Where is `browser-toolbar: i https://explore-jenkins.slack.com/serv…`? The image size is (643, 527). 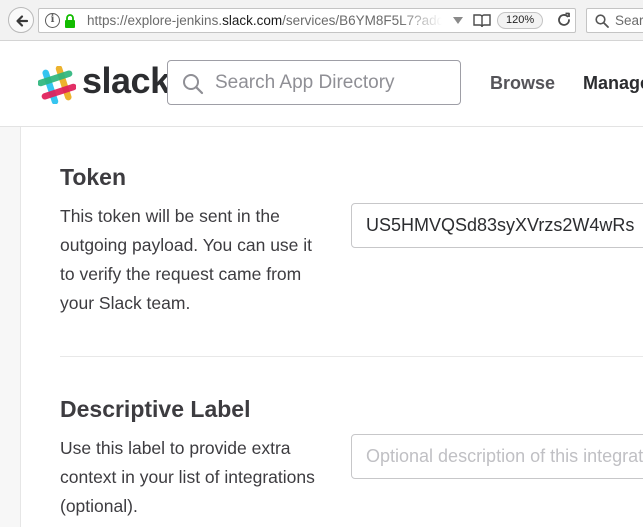 browser-toolbar: i https://explore-jenkins.slack.com/serv… is located at coordinates (321, 20).